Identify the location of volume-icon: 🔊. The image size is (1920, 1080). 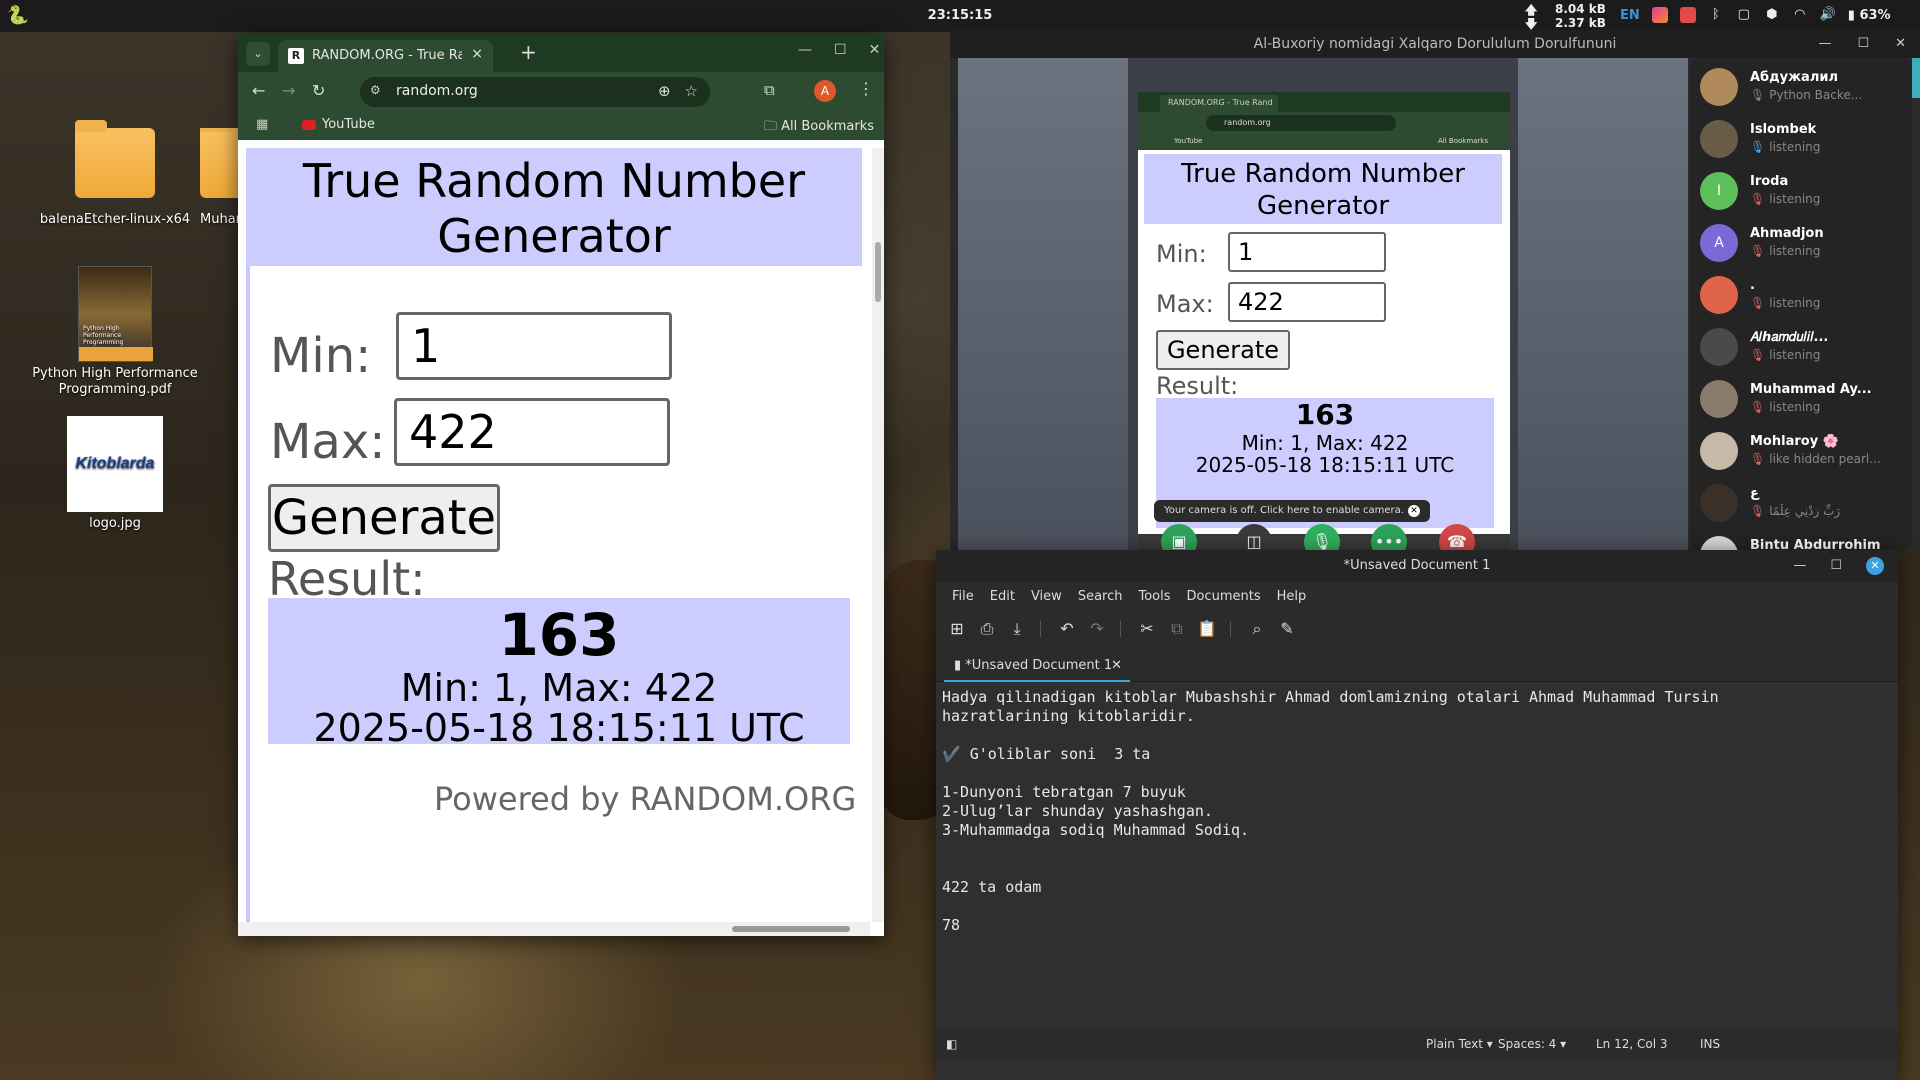
(1828, 15).